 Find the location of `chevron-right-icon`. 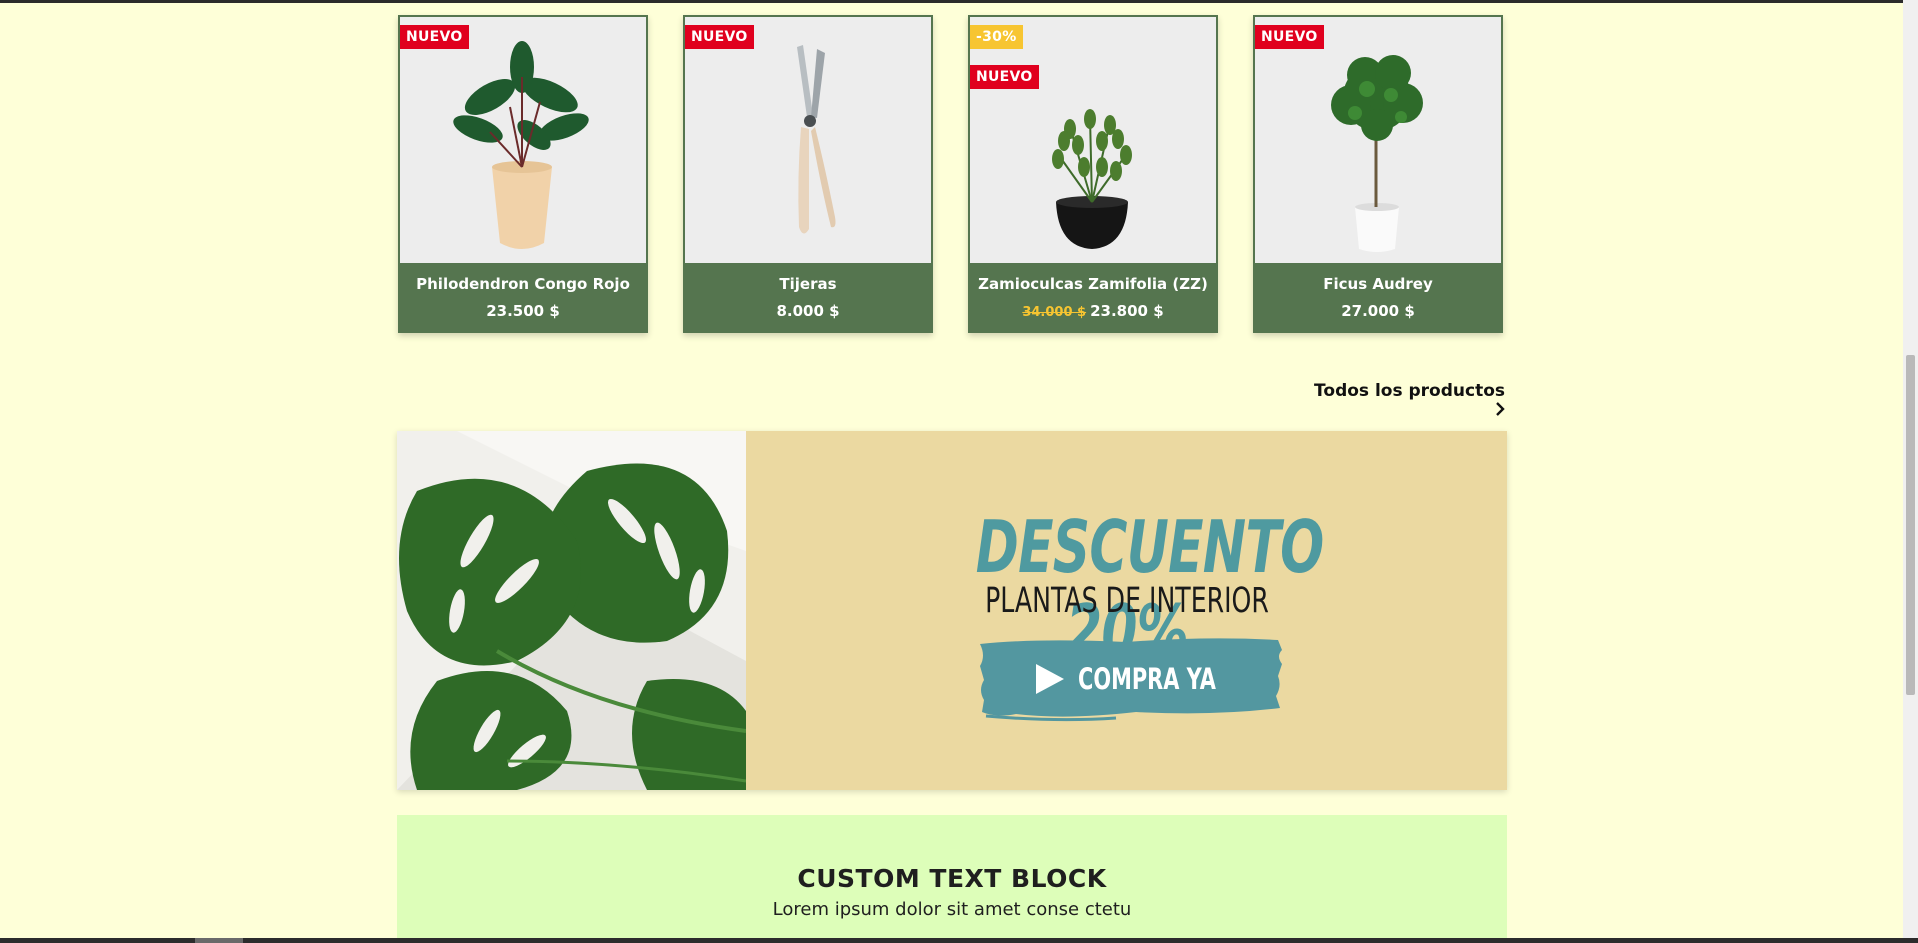

chevron-right-icon is located at coordinates (1500, 410).